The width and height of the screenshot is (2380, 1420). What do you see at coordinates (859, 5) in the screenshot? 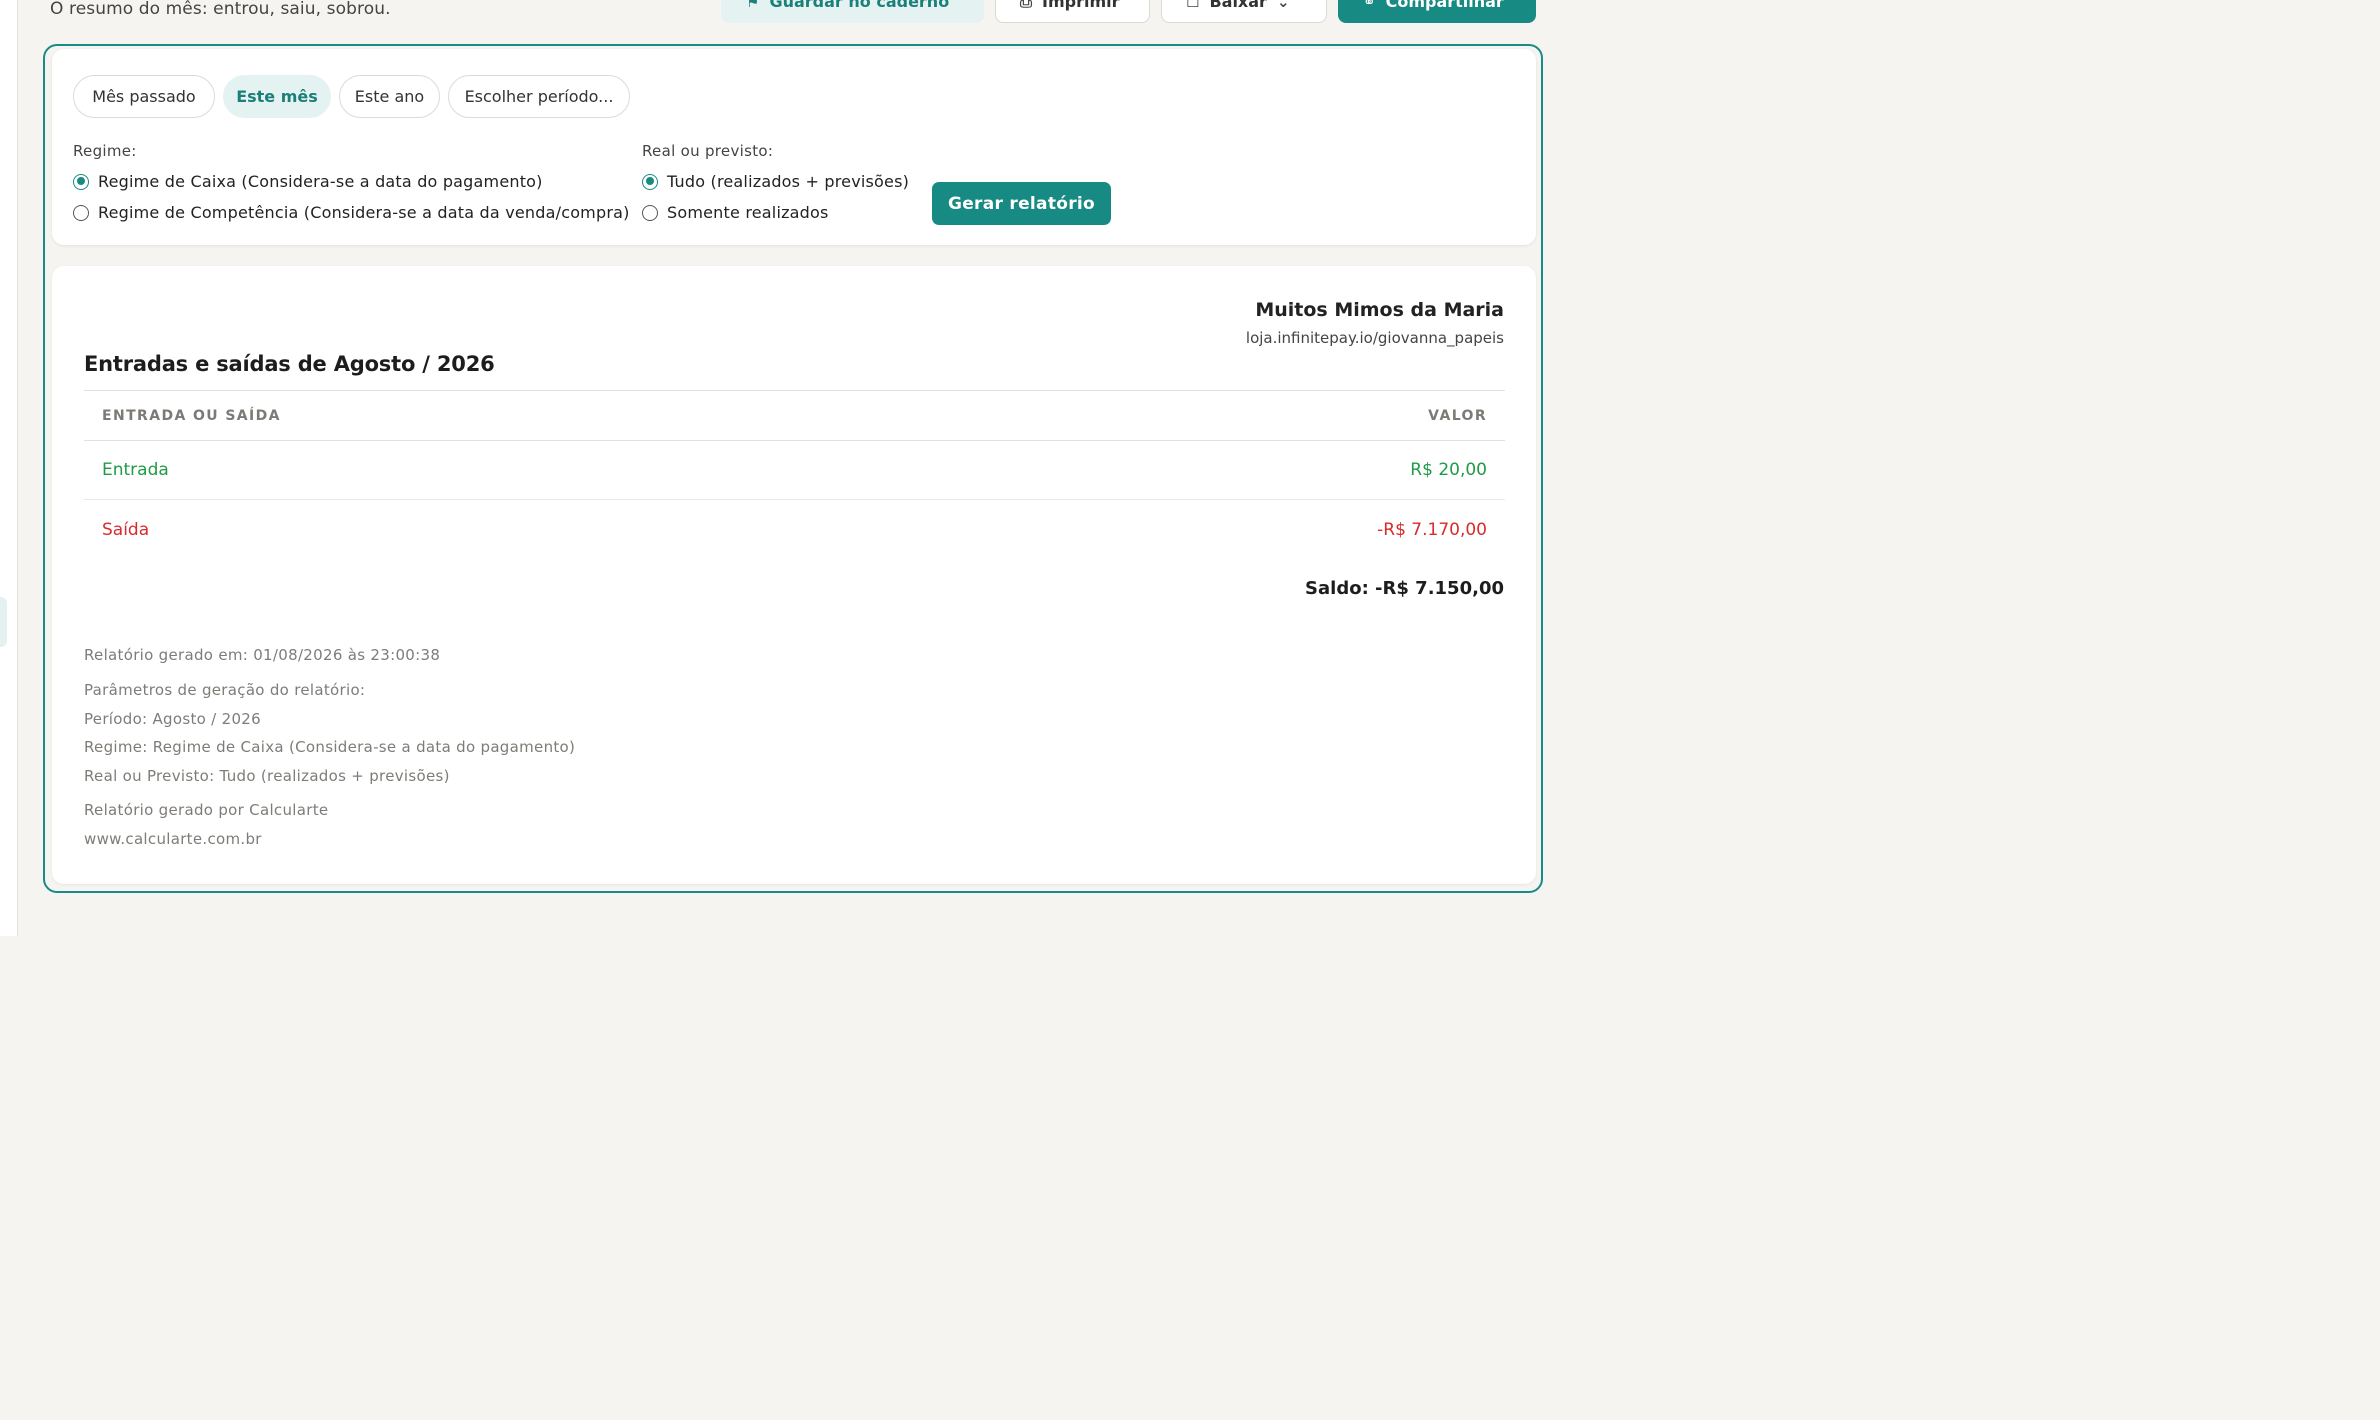
I see `save-button-label: Guardar no caderno` at bounding box center [859, 5].